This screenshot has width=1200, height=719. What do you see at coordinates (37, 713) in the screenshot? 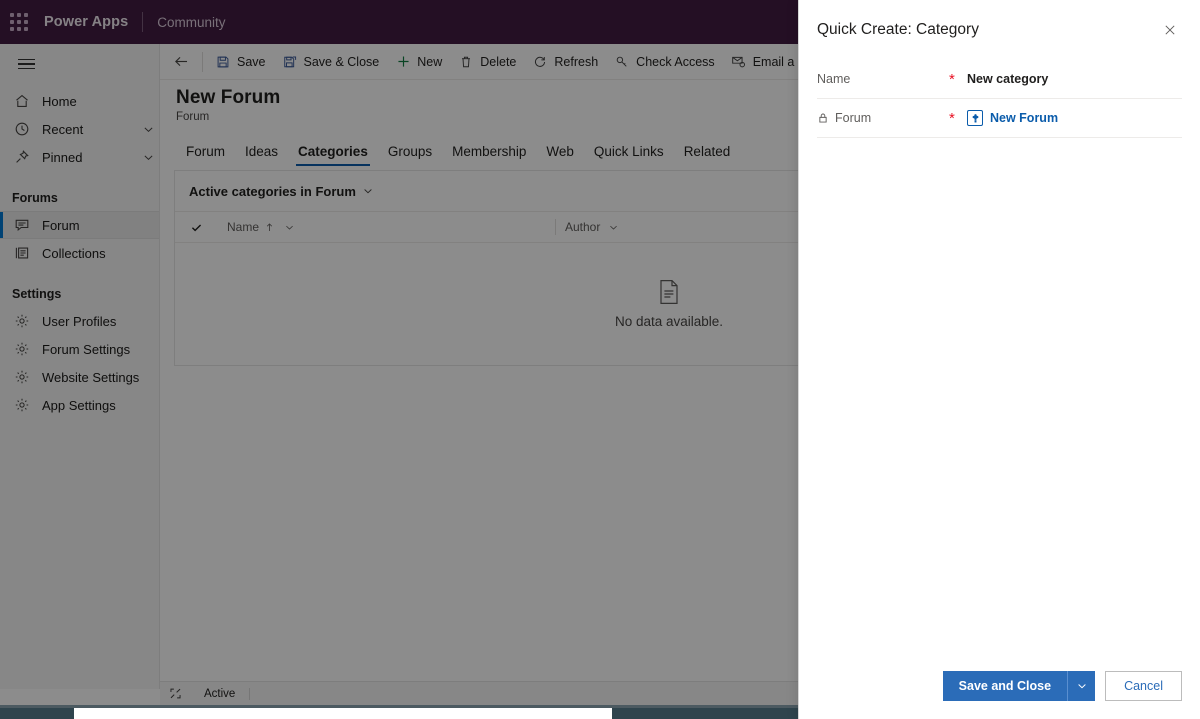
I see `taskbar-segment` at bounding box center [37, 713].